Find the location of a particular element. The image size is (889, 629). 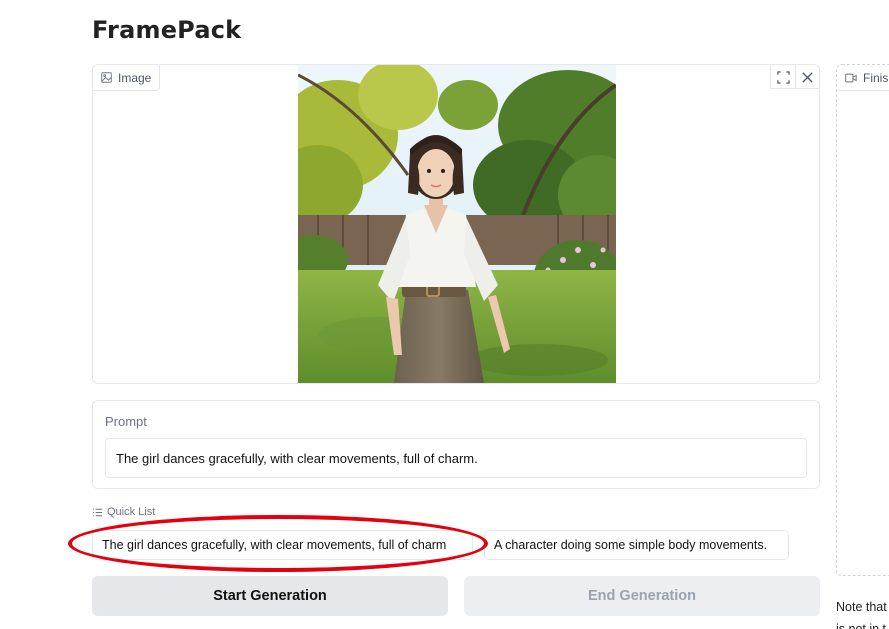

list-icon is located at coordinates (97, 512).